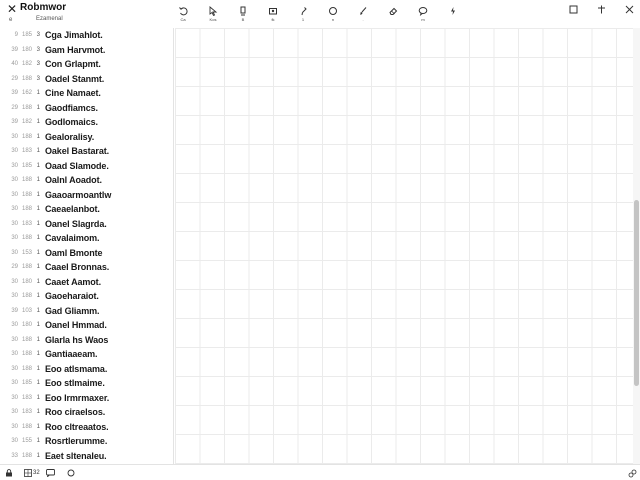  I want to click on row-code: 103, so click(26, 310).